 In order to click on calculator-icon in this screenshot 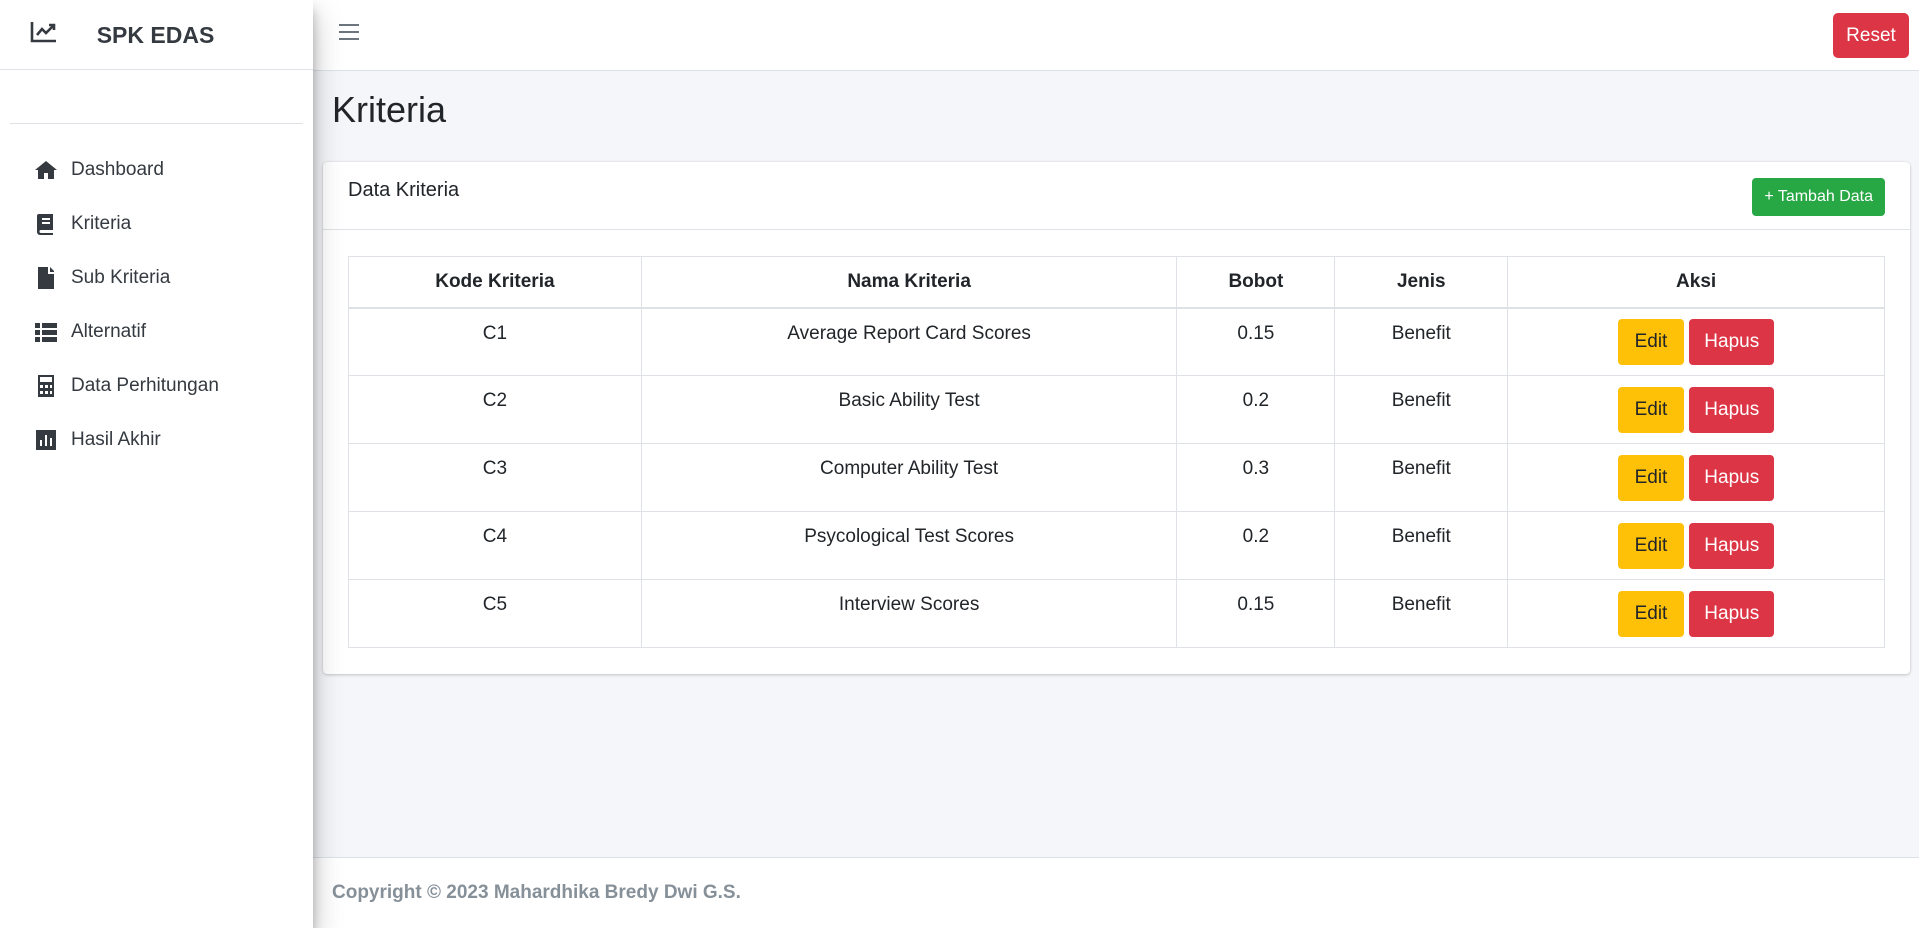, I will do `click(46, 386)`.